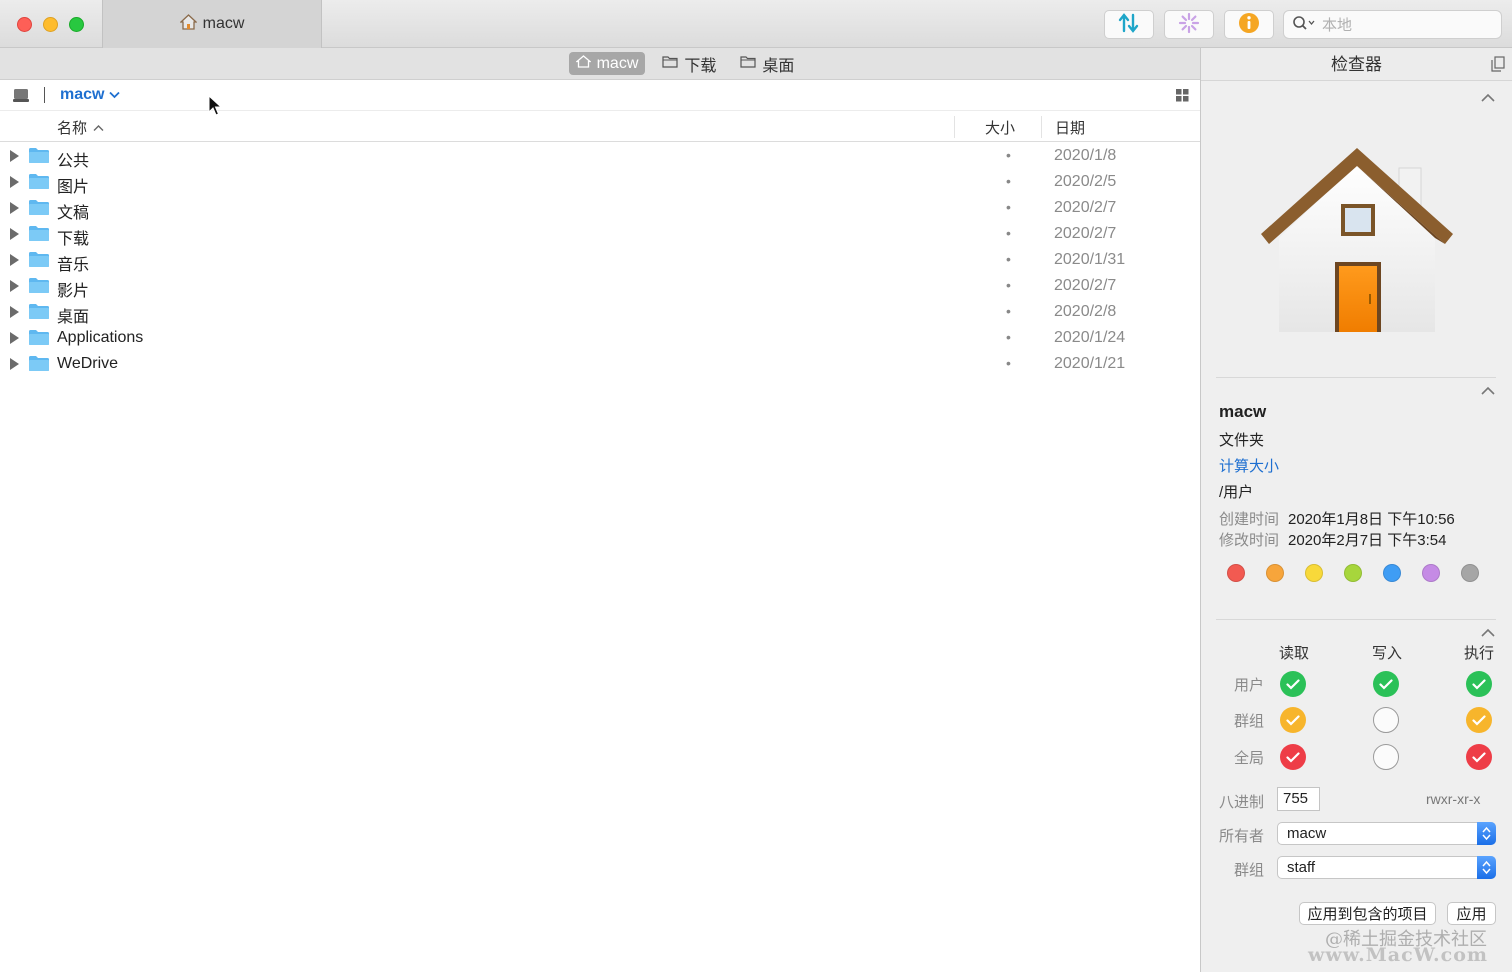 The height and width of the screenshot is (972, 1512). Describe the element at coordinates (1249, 685) in the screenshot. I see `permission-row-label: 用户` at that location.